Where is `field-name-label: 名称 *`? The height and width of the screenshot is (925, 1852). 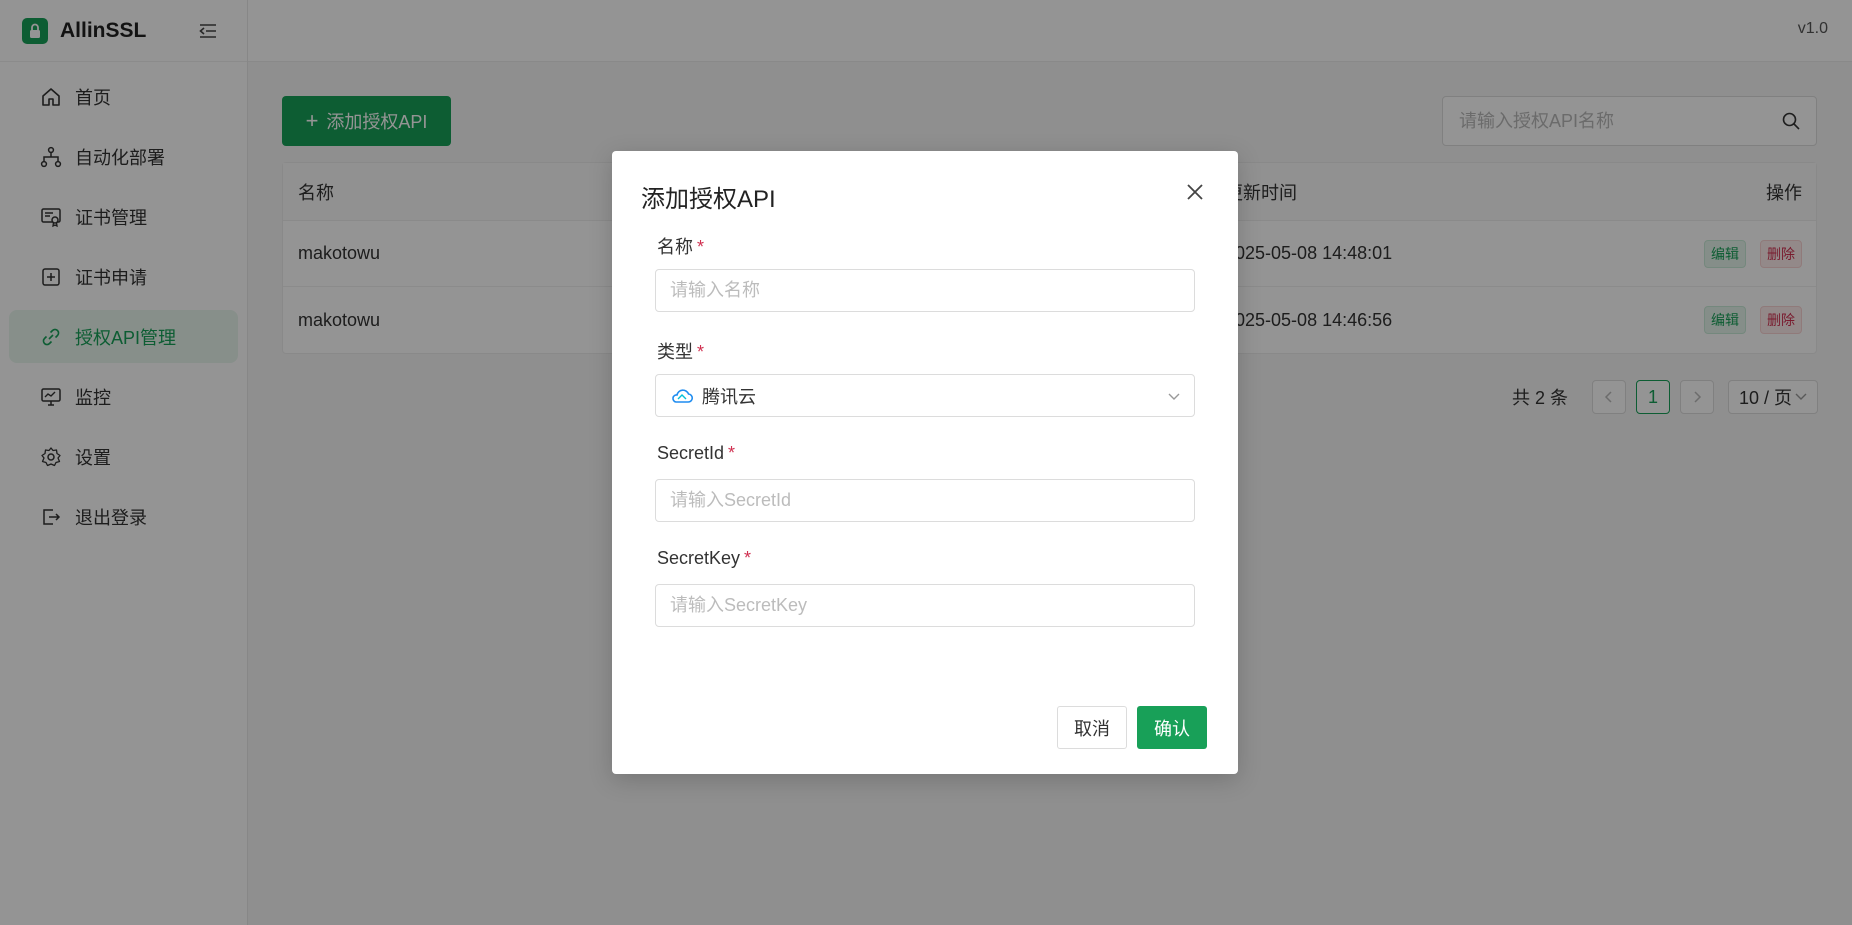 field-name-label: 名称 * is located at coordinates (926, 246).